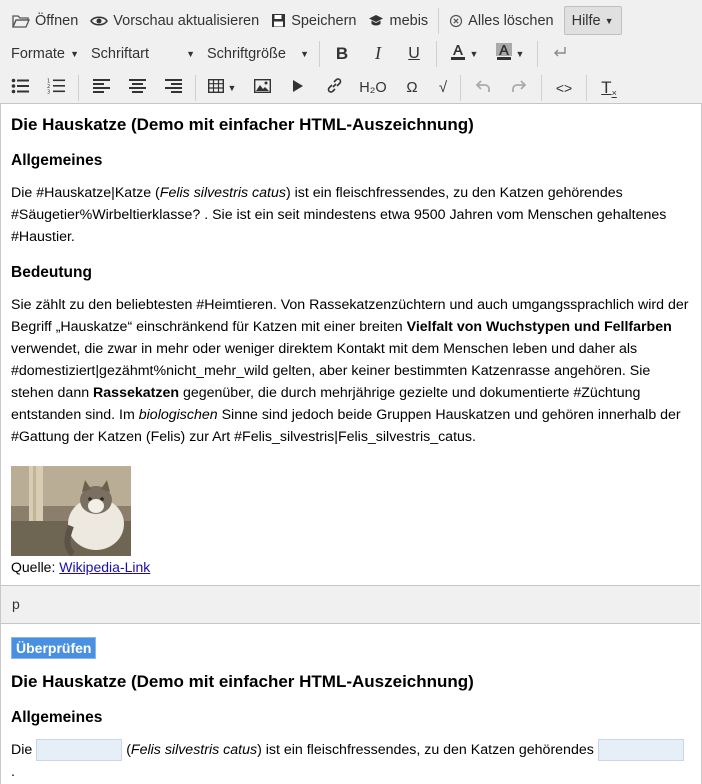 Image resolution: width=702 pixels, height=784 pixels. What do you see at coordinates (51, 272) in the screenshot?
I see `section-heading-bedeutung: Bedeutung` at bounding box center [51, 272].